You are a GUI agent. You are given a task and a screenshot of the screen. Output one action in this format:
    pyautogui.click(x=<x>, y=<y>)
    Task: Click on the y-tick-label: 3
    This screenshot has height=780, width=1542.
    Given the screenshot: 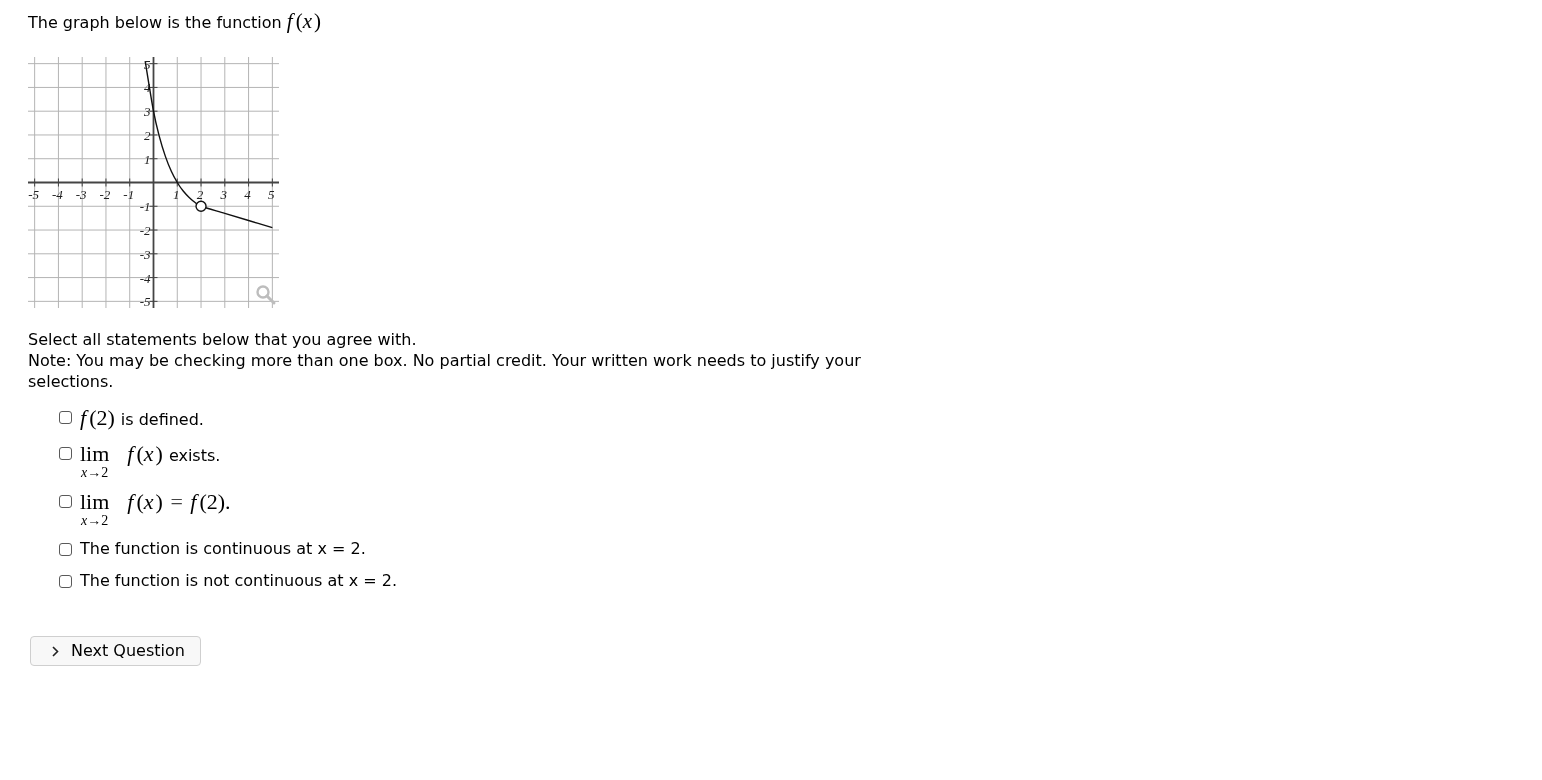 What is the action you would take?
    pyautogui.click(x=147, y=112)
    